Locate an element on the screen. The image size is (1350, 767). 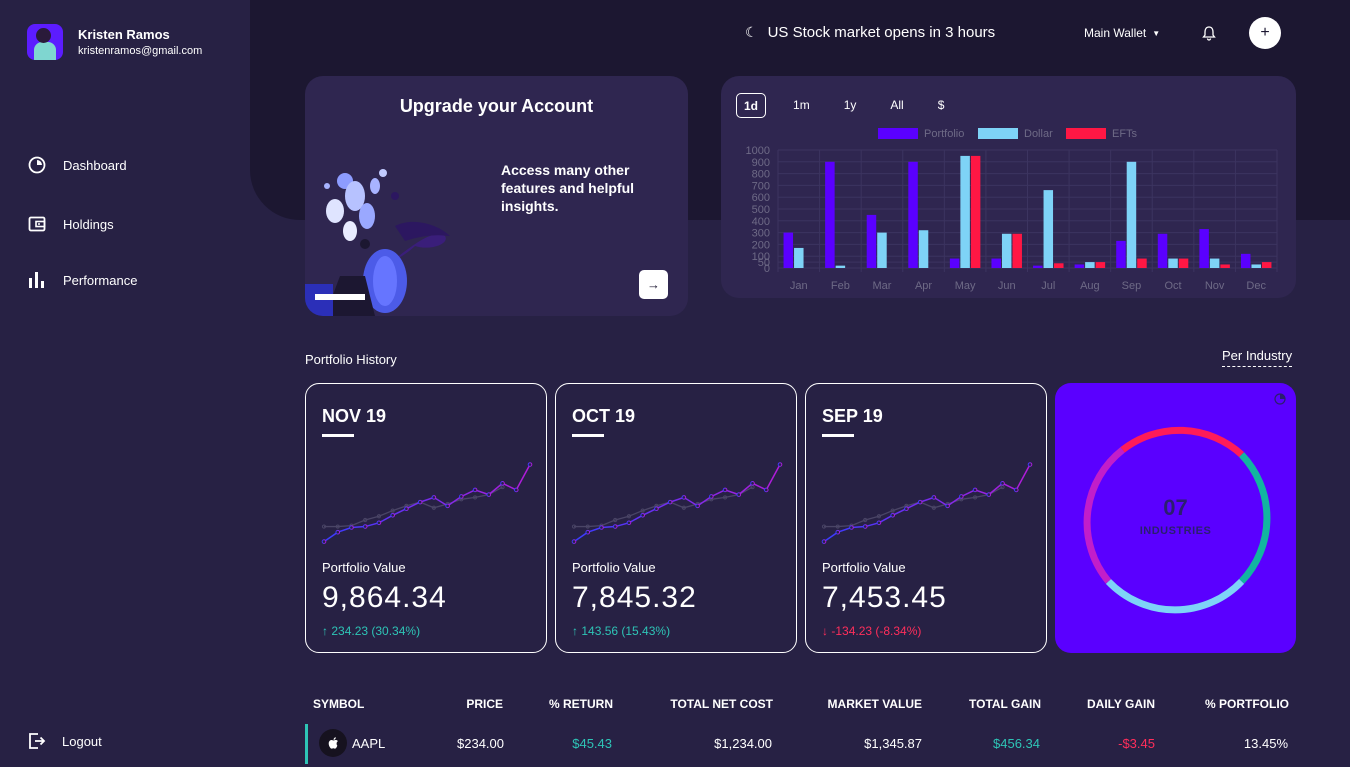
chart-range-tabs: 1d 1m 1y All $ is located at coordinates (853, 105).